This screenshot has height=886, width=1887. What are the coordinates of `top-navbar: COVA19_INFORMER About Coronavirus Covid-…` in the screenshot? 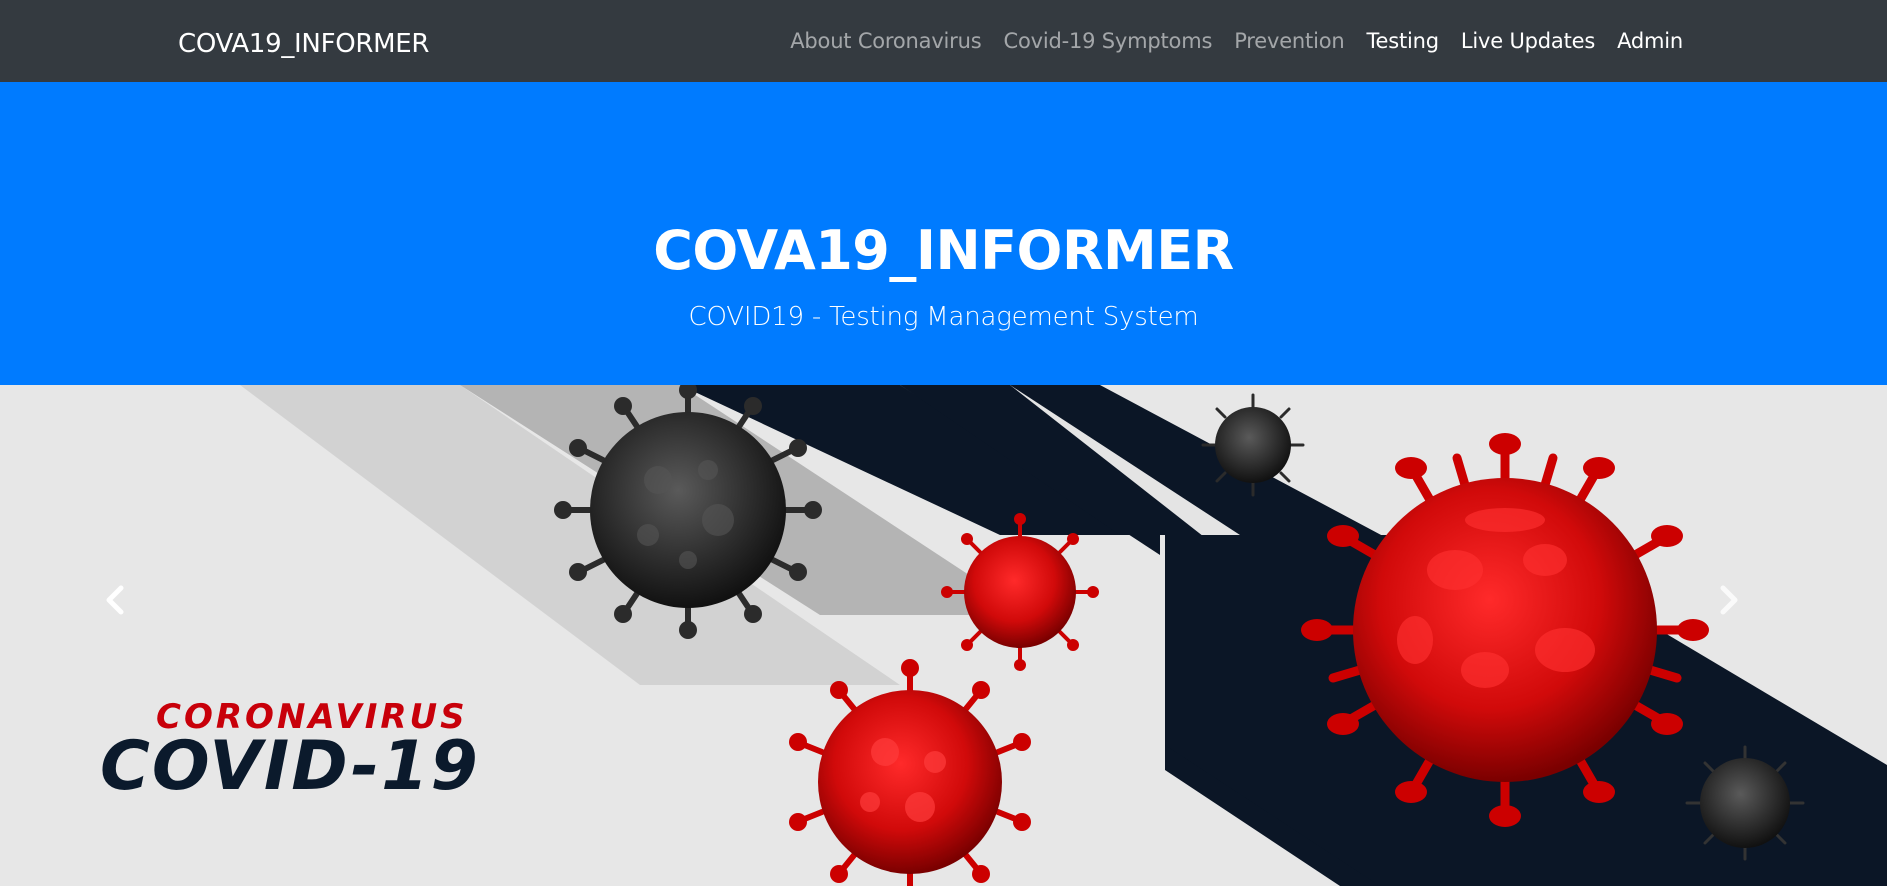 It's located at (943, 41).